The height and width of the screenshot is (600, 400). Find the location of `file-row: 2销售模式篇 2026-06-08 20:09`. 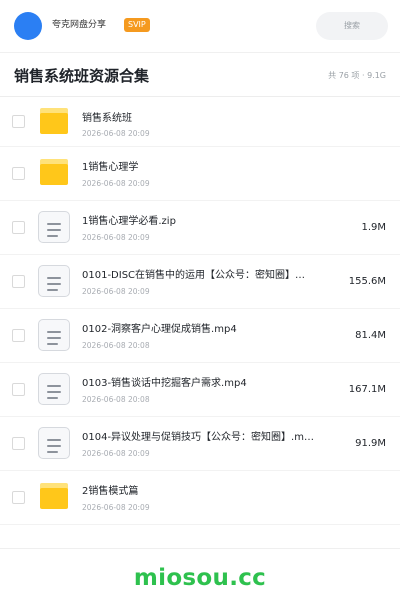

file-row: 2销售模式篇 2026-06-08 20:09 is located at coordinates (200, 498).